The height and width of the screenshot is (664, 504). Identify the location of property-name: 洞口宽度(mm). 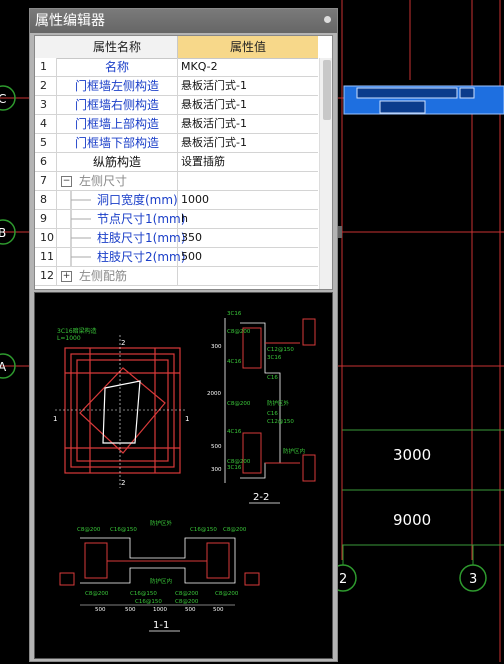
(117, 200).